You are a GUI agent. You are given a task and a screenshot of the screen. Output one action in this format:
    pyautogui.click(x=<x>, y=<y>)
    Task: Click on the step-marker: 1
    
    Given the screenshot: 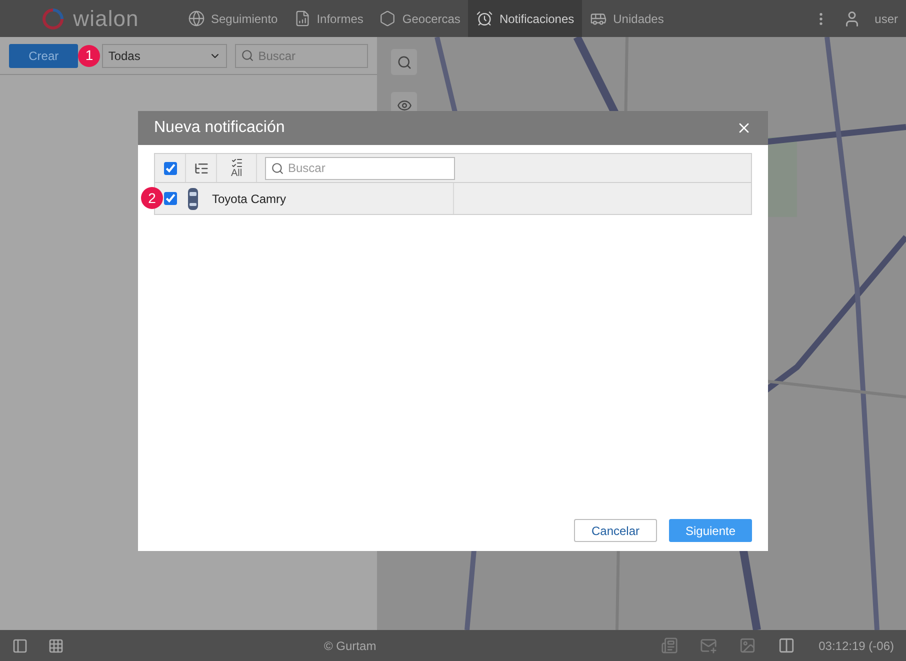 What is the action you would take?
    pyautogui.click(x=89, y=55)
    